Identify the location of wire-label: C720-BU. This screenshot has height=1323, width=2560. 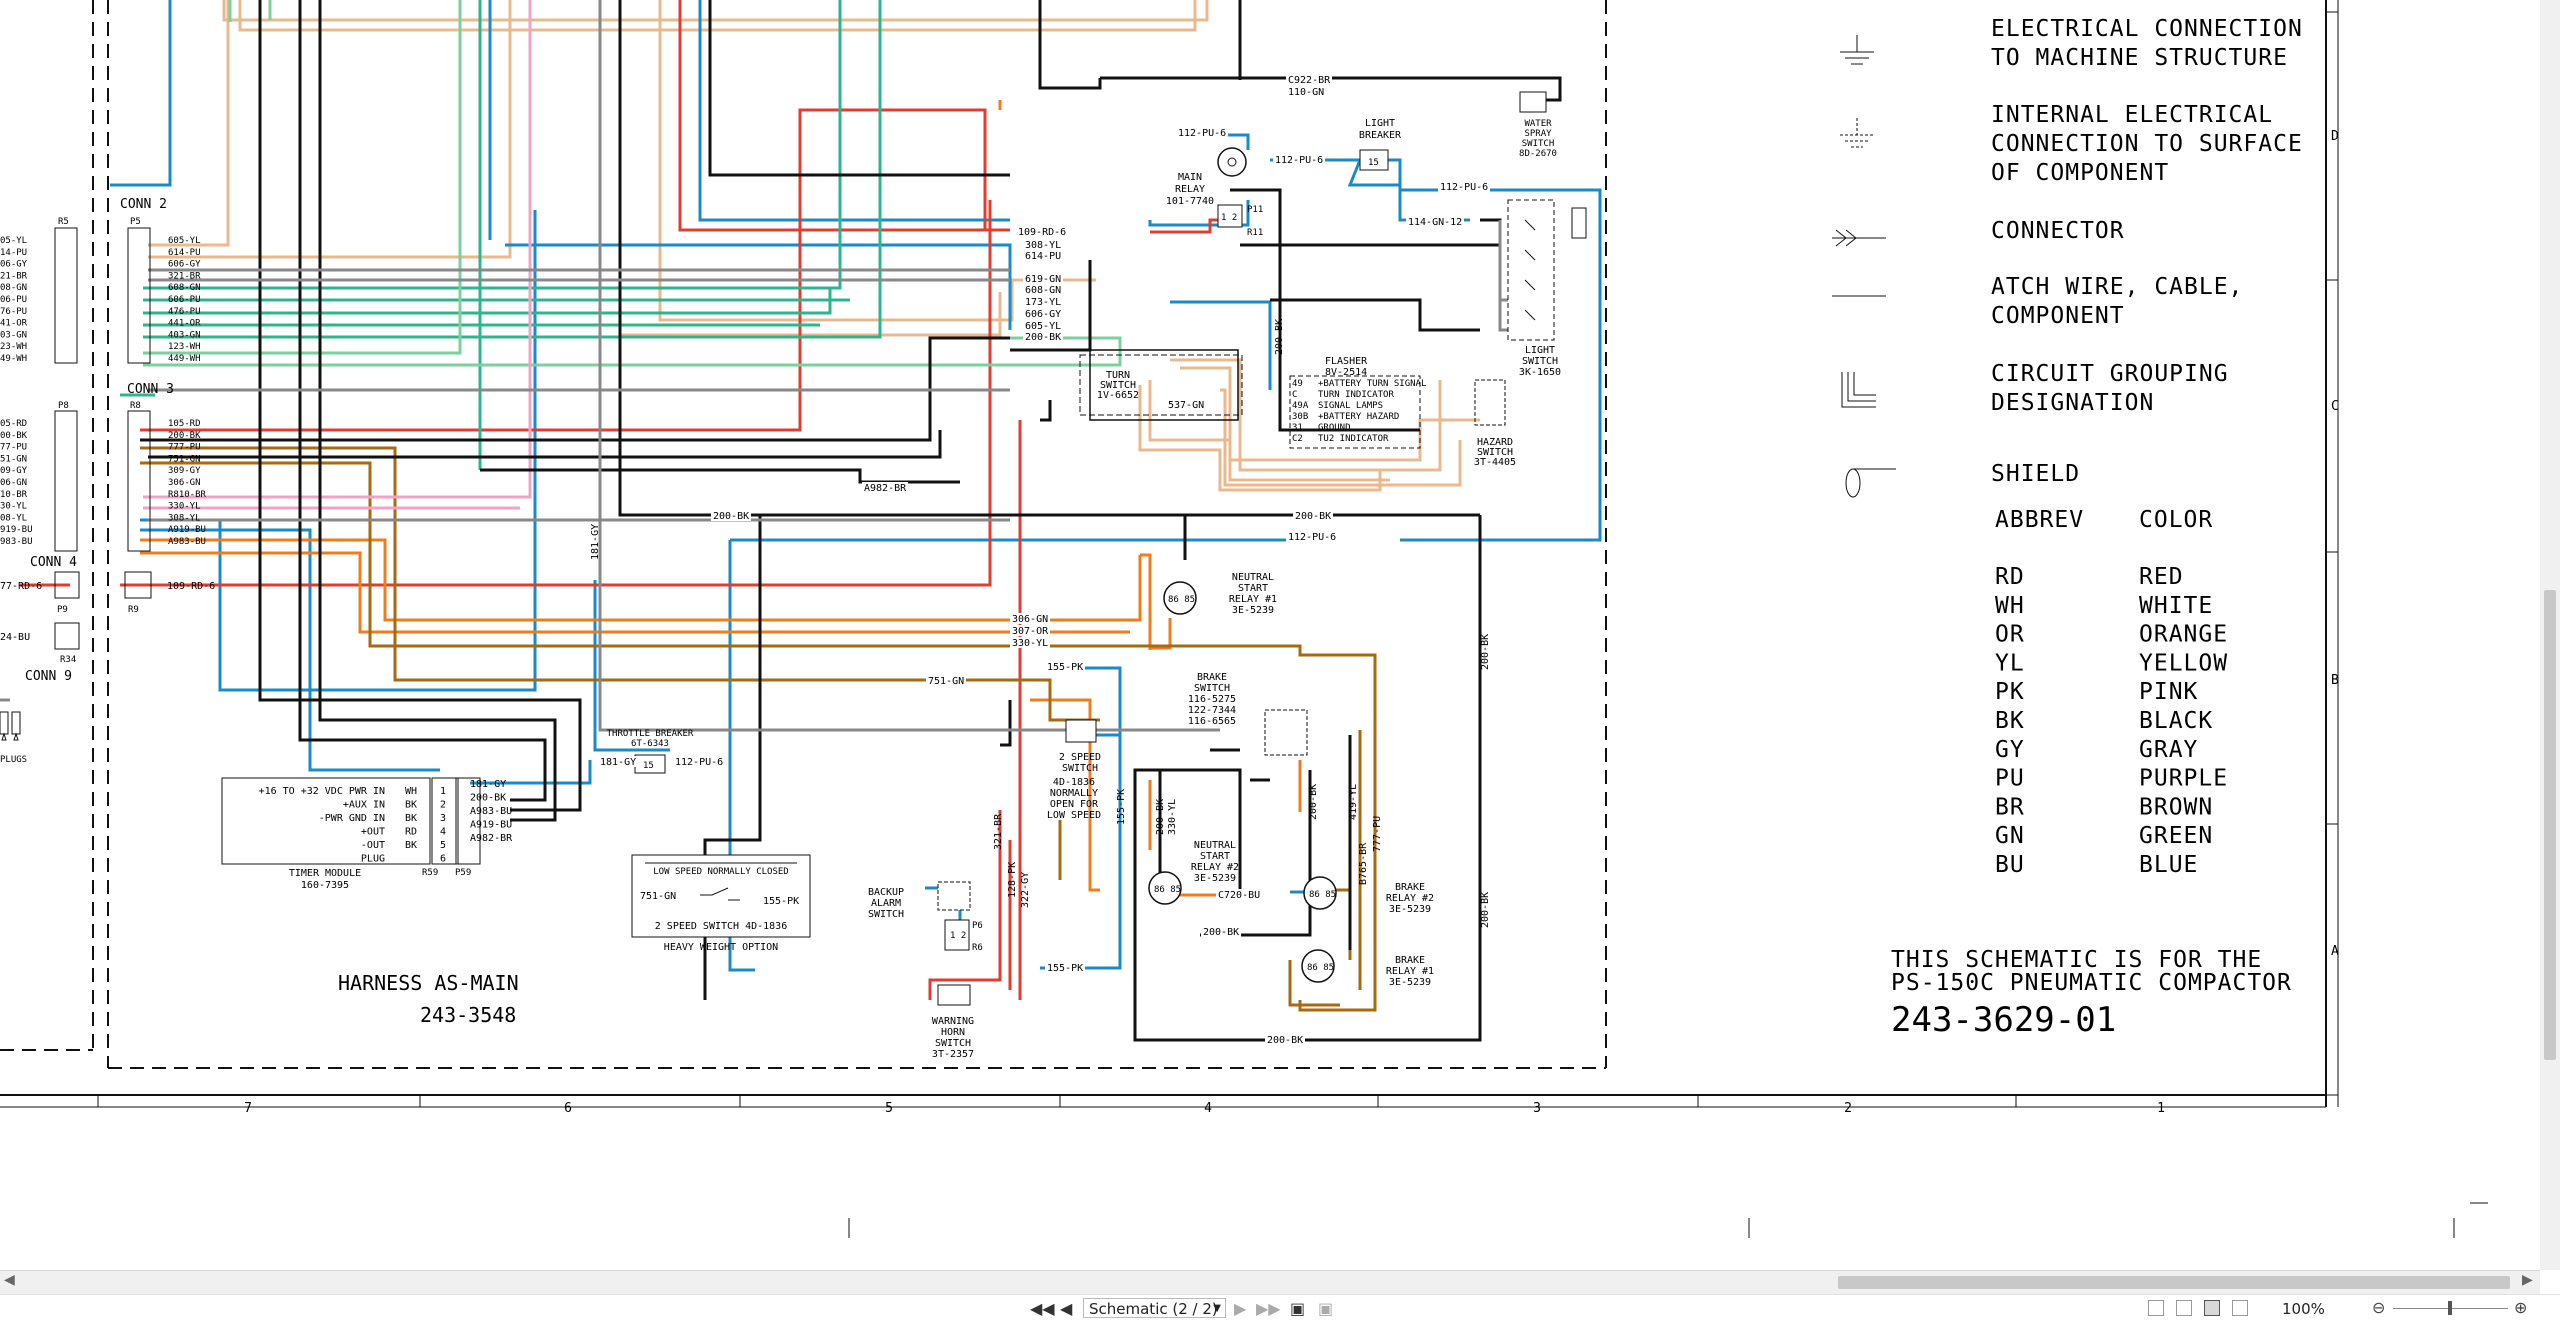
(1239, 895).